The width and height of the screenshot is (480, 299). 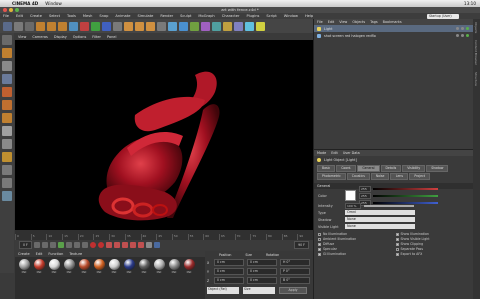 What do you see at coordinates (7, 66) in the screenshot?
I see `texture-mode-icon` at bounding box center [7, 66].